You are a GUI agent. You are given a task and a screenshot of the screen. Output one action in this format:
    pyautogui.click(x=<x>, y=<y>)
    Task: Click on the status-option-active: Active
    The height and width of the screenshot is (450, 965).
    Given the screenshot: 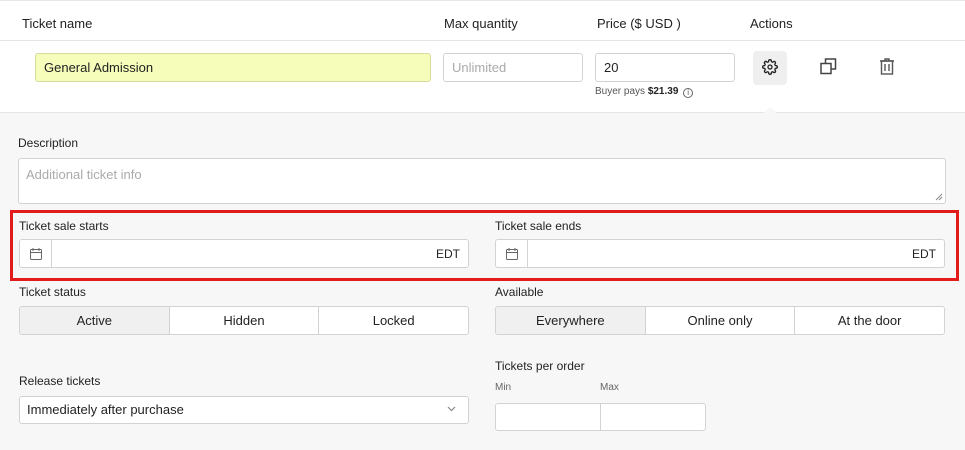 What is the action you would take?
    pyautogui.click(x=95, y=320)
    